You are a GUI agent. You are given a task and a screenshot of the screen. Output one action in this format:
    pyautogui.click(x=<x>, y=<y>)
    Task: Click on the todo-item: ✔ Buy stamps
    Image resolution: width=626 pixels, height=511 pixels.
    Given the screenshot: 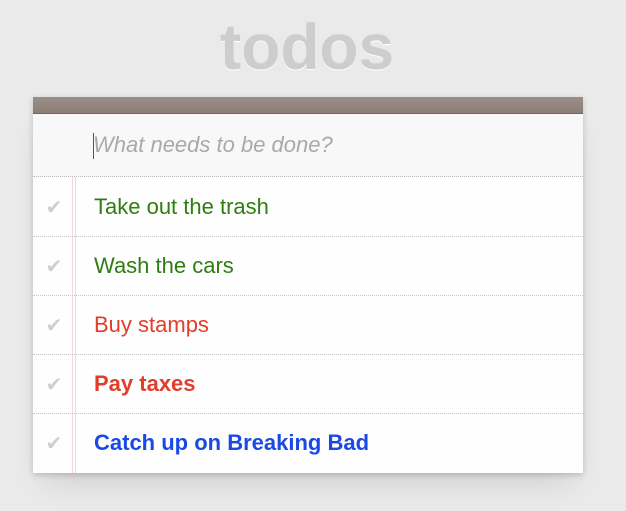 What is the action you would take?
    pyautogui.click(x=308, y=325)
    